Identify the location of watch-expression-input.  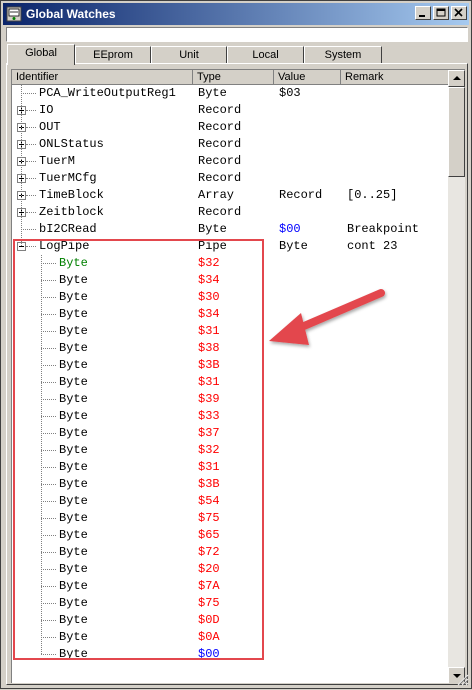
(237, 34).